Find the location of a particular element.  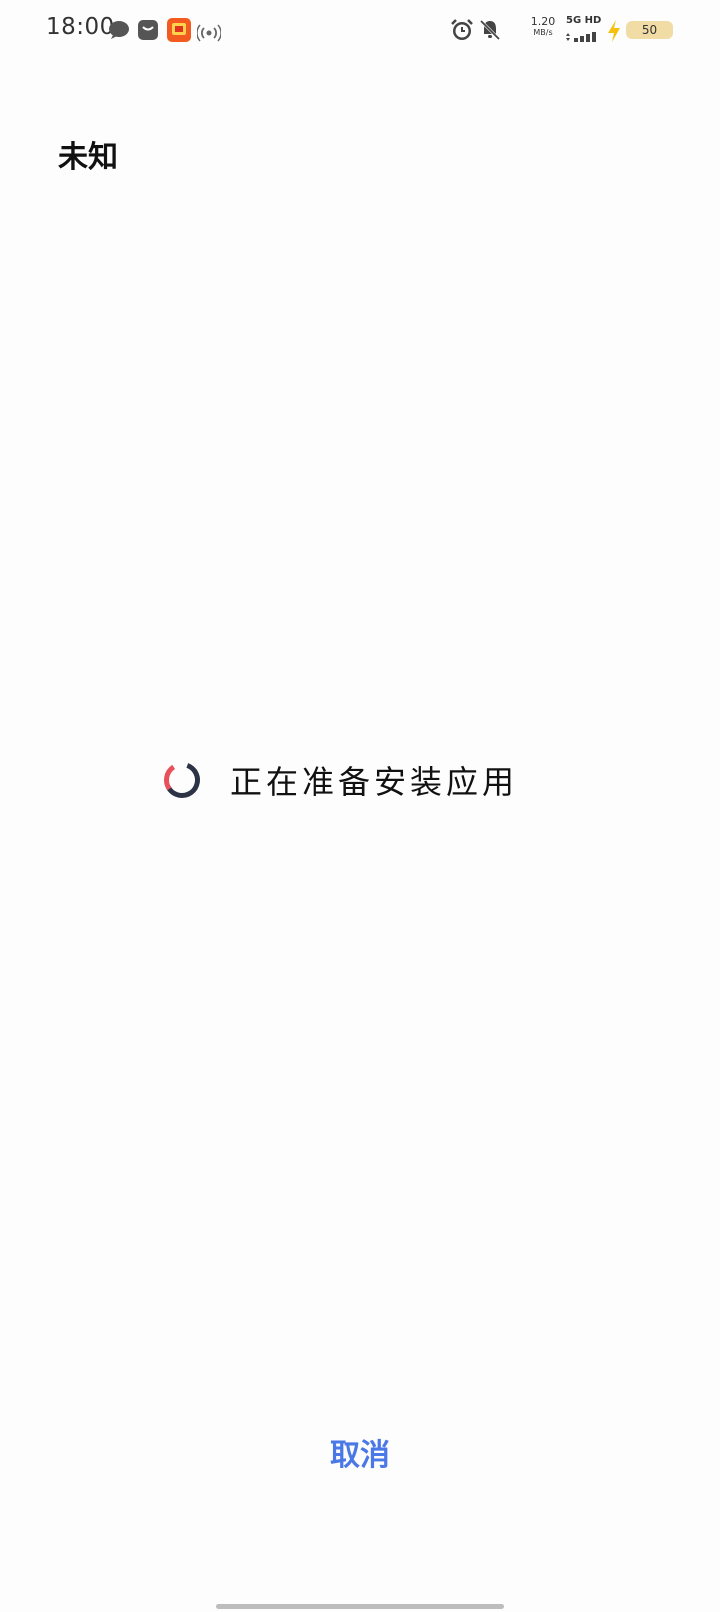

home-indicator is located at coordinates (360, 1606).